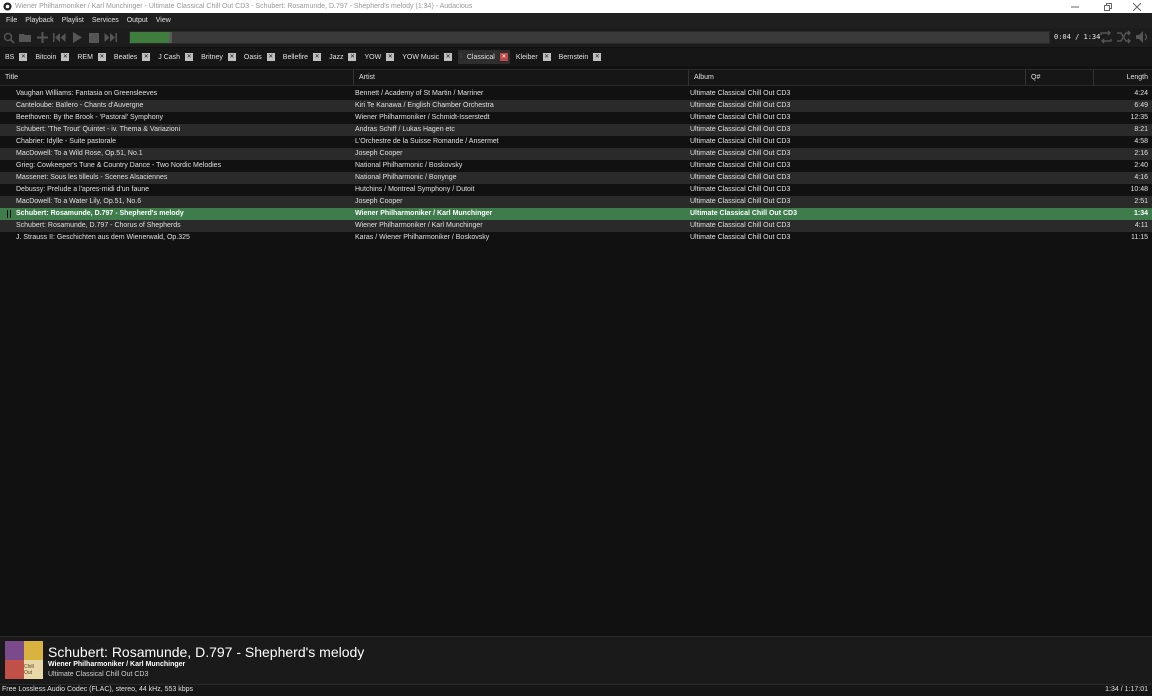 Image resolution: width=1152 pixels, height=696 pixels. I want to click on volume-icon, so click(1142, 38).